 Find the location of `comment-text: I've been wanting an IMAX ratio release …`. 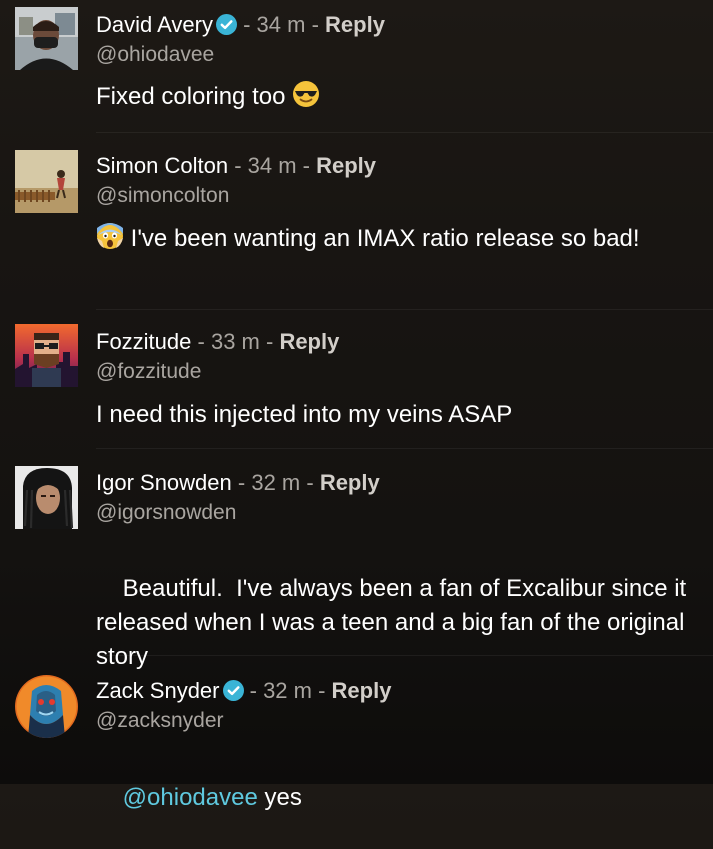

comment-text: I've been wanting an IMAX ratio release … is located at coordinates (385, 238).